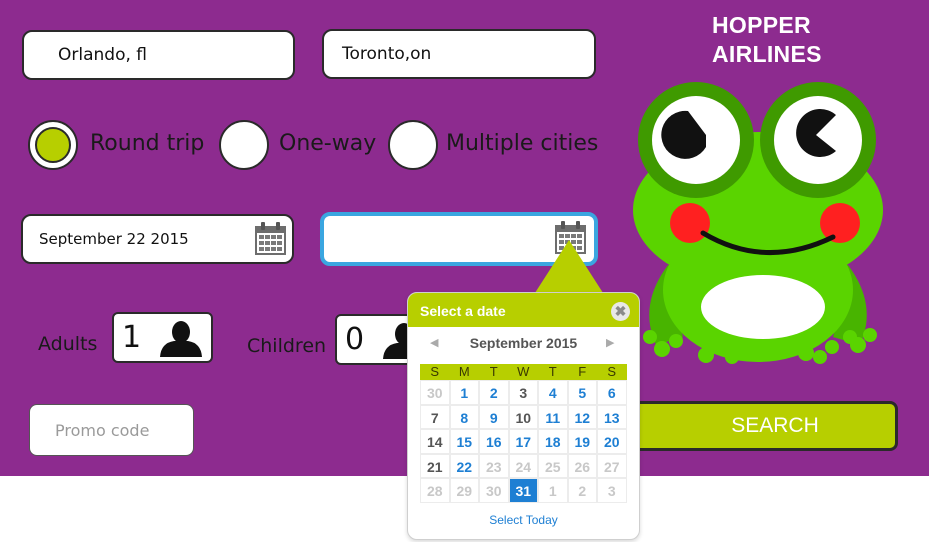  I want to click on day-cell: 29, so click(464, 490).